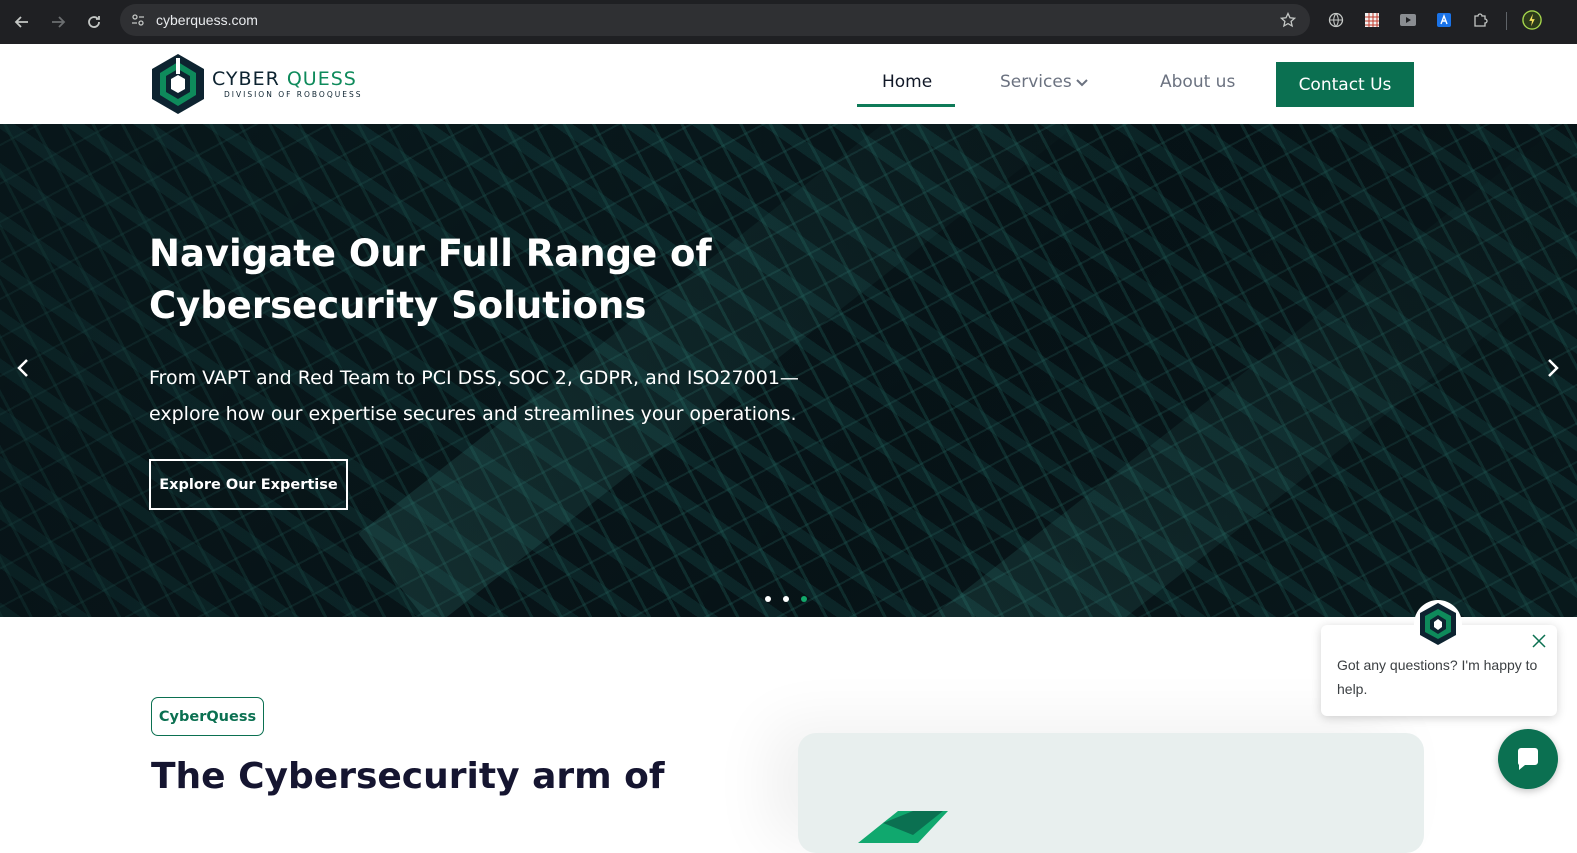  I want to click on logo-hexagon-icon, so click(178, 84).